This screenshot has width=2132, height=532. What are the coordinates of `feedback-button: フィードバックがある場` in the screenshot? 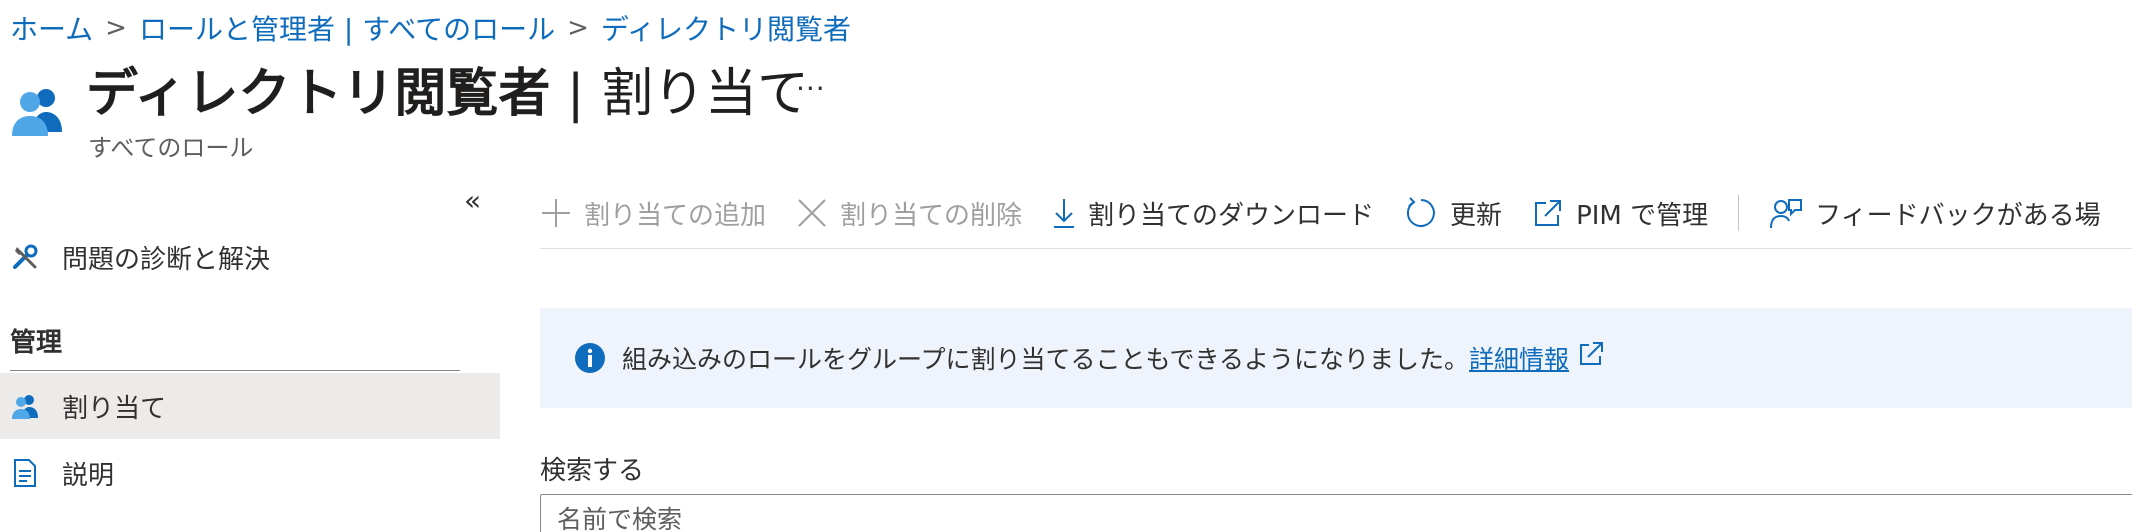 It's located at (1935, 213).